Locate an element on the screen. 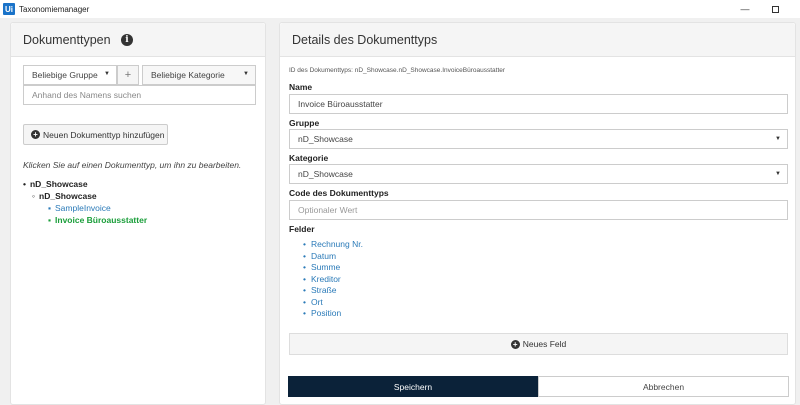 Image resolution: width=800 pixels, height=405 pixels. panel-heading: Dokumenttypen i is located at coordinates (138, 40).